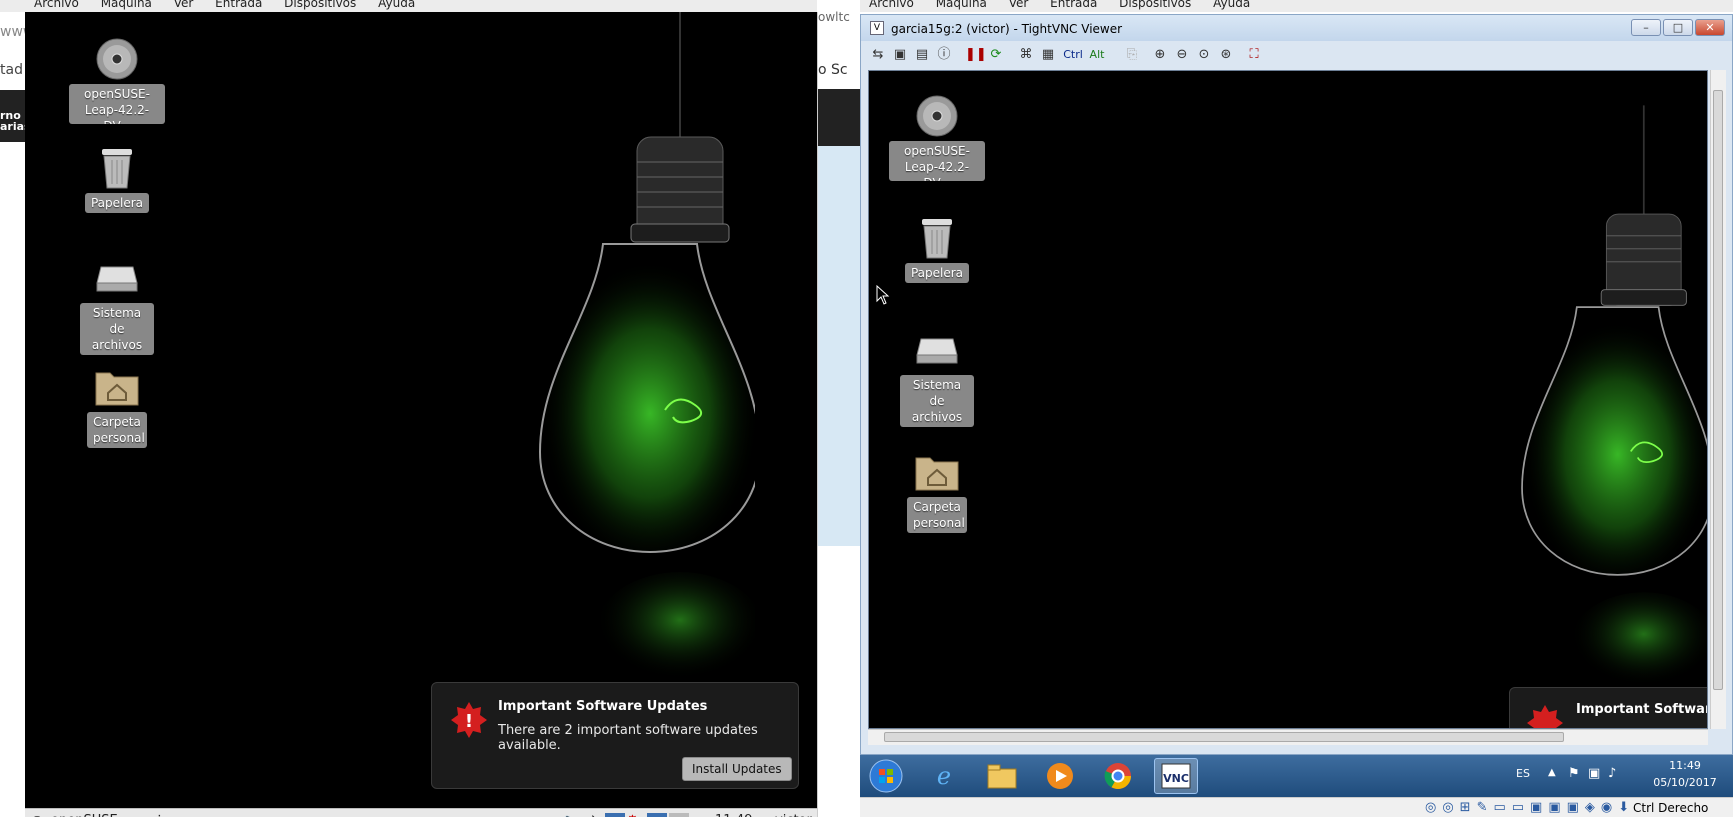 This screenshot has height=833, width=1733. I want to click on trash-icon, so click(937, 238).